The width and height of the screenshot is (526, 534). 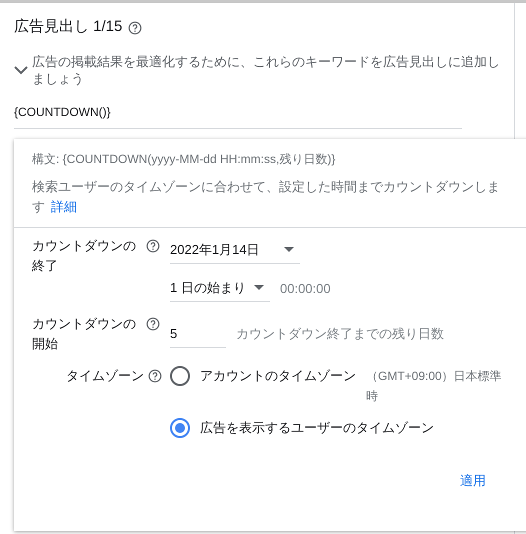 What do you see at coordinates (278, 376) in the screenshot?
I see `radio-label: アカウントのタイムゾーン` at bounding box center [278, 376].